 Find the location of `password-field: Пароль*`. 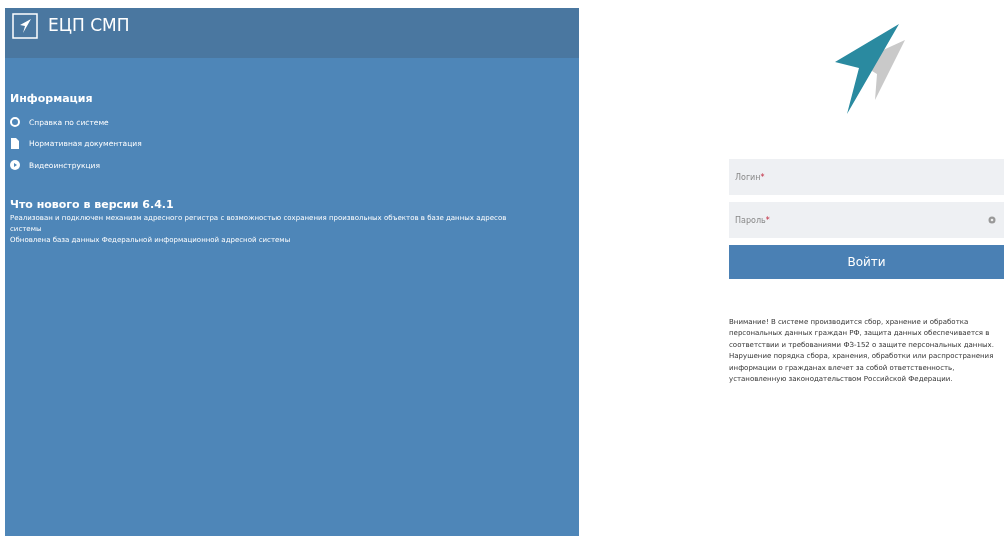

password-field: Пароль* is located at coordinates (866, 220).